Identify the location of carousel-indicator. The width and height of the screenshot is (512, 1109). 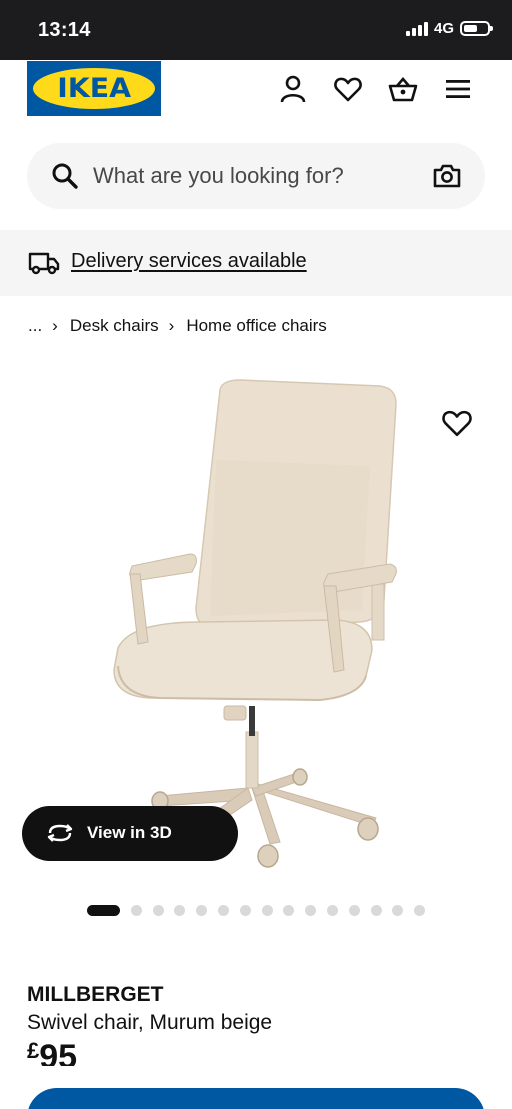
(261, 910).